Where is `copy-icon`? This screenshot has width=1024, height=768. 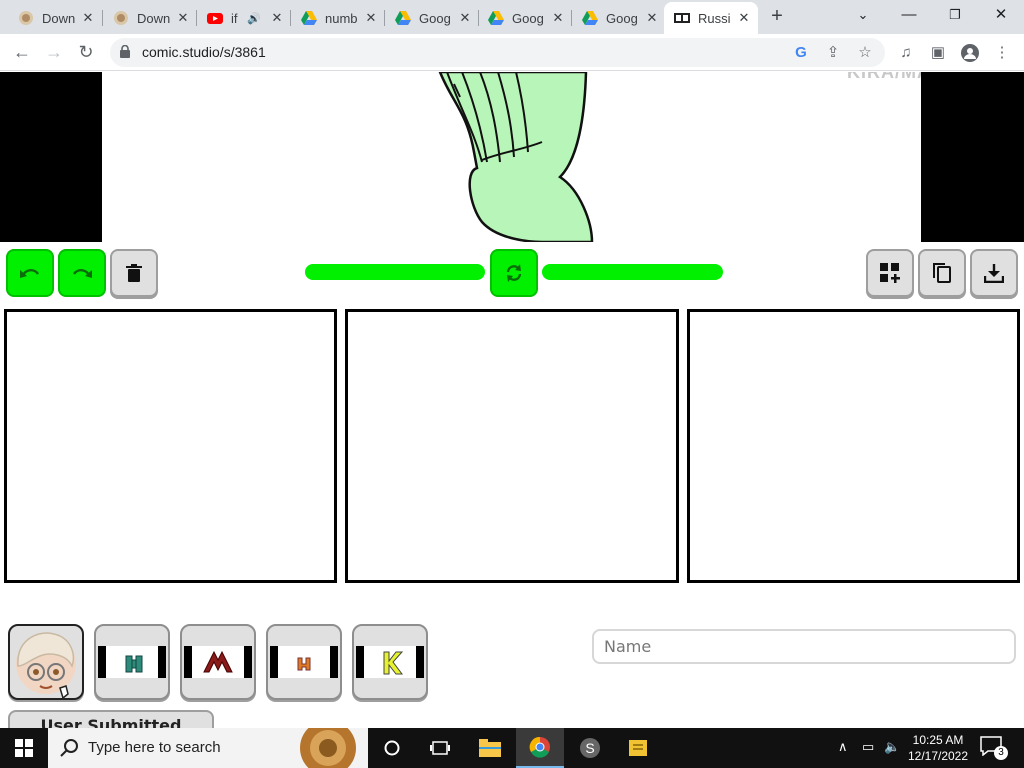 copy-icon is located at coordinates (942, 273).